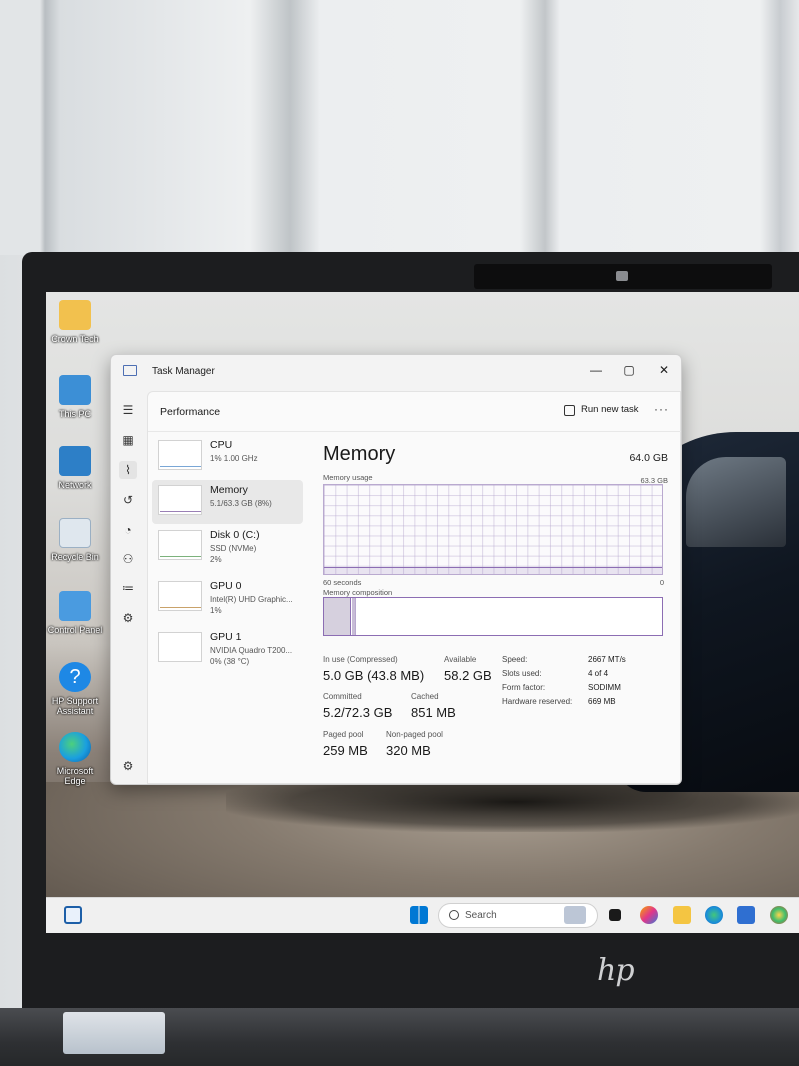 Image resolution: width=799 pixels, height=1066 pixels. I want to click on search-placeholder: Search, so click(481, 915).